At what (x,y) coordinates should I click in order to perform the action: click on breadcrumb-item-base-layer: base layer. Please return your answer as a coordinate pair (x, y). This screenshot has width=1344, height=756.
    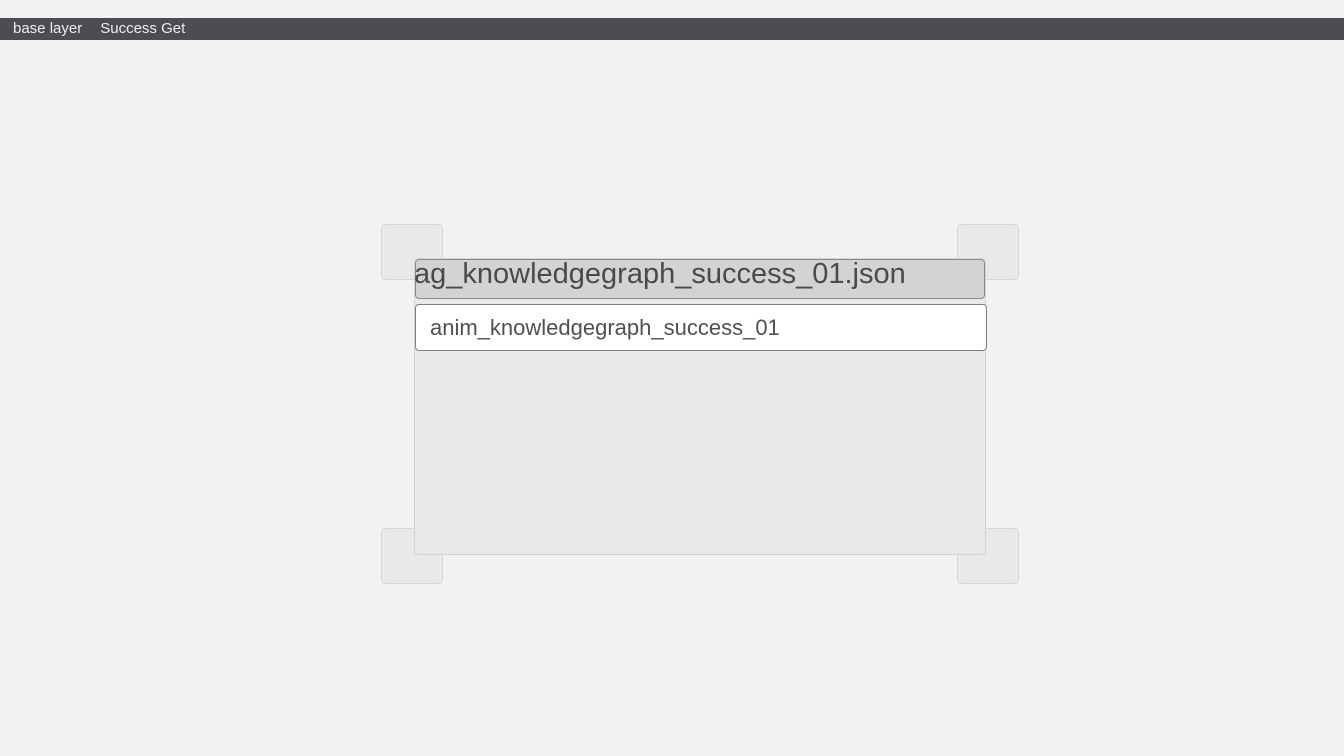
    Looking at the image, I should click on (47, 29).